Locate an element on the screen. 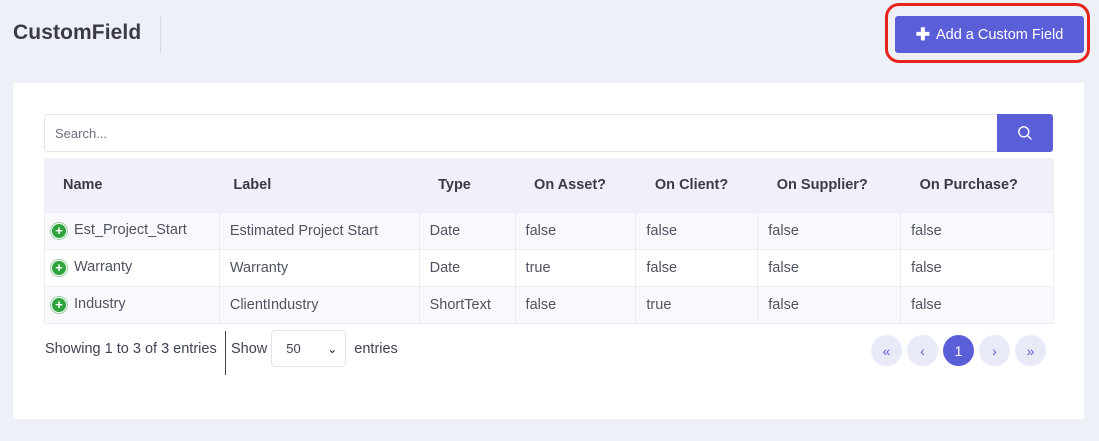 This screenshot has height=441, width=1099. page-size-select: 50 ⌄ is located at coordinates (309, 348).